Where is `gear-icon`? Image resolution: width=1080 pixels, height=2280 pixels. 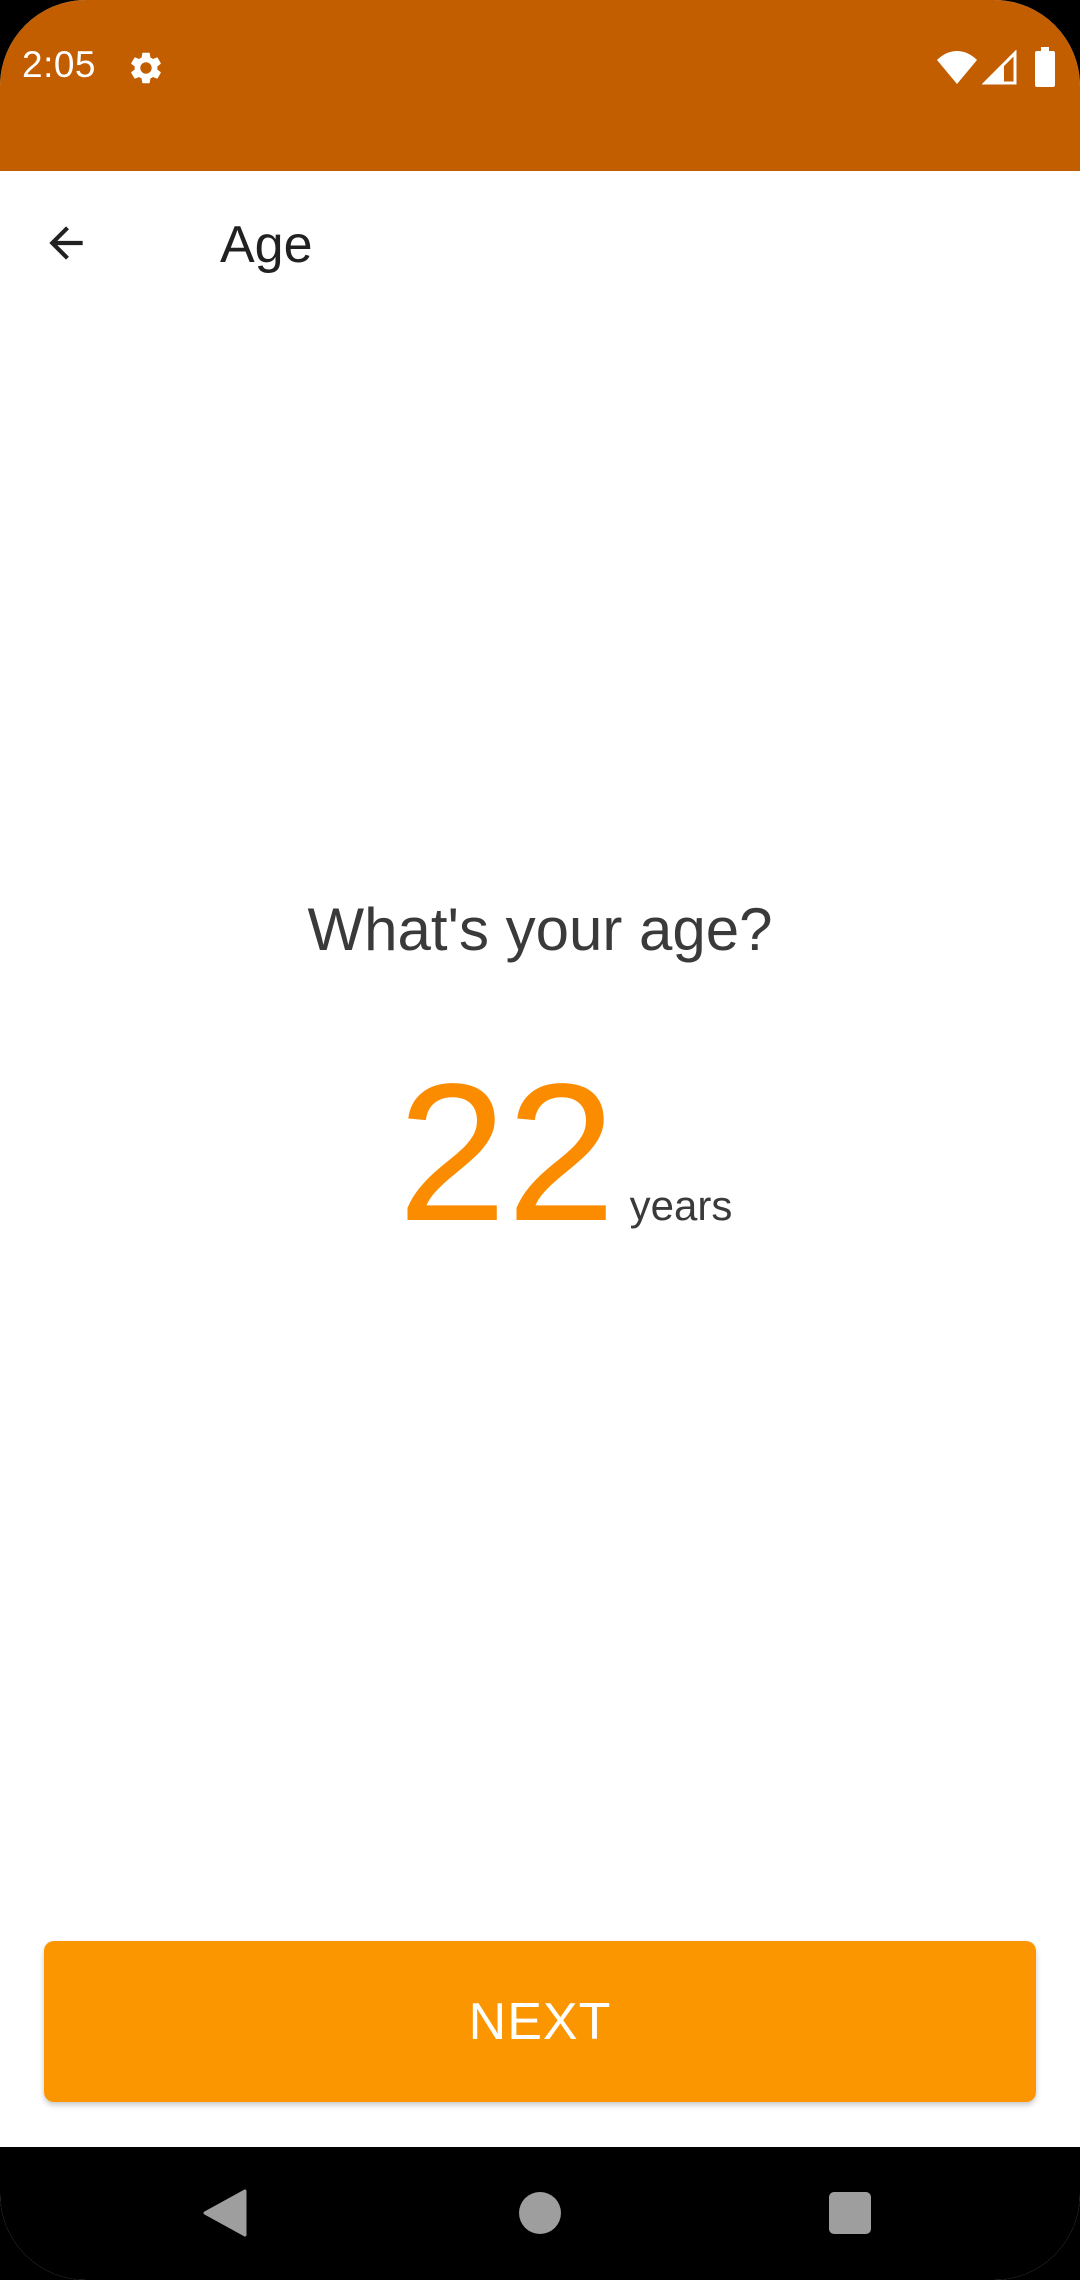 gear-icon is located at coordinates (146, 68).